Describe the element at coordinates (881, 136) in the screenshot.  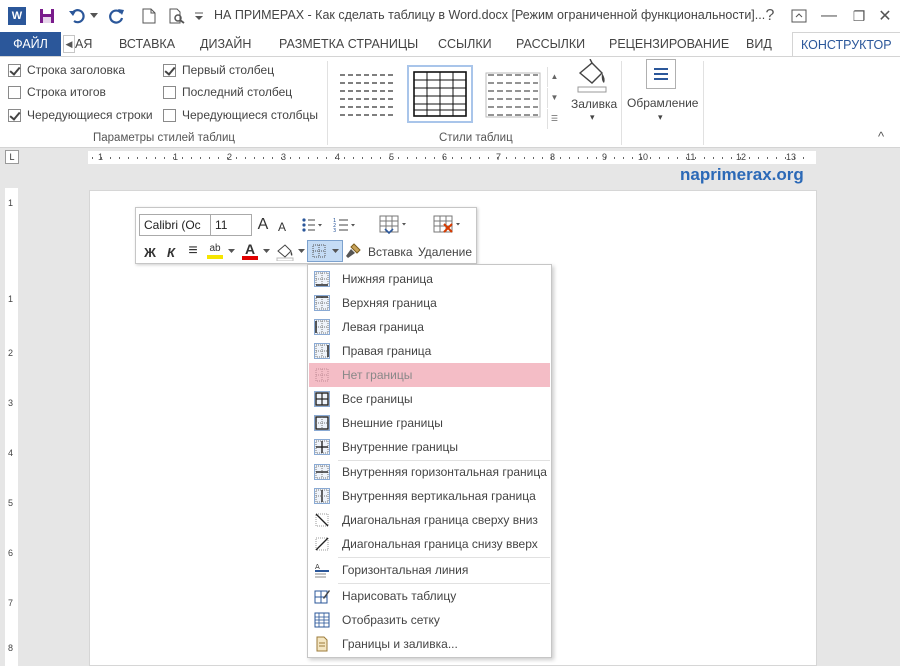
I see `collapse-ribbon-icon: ^` at that location.